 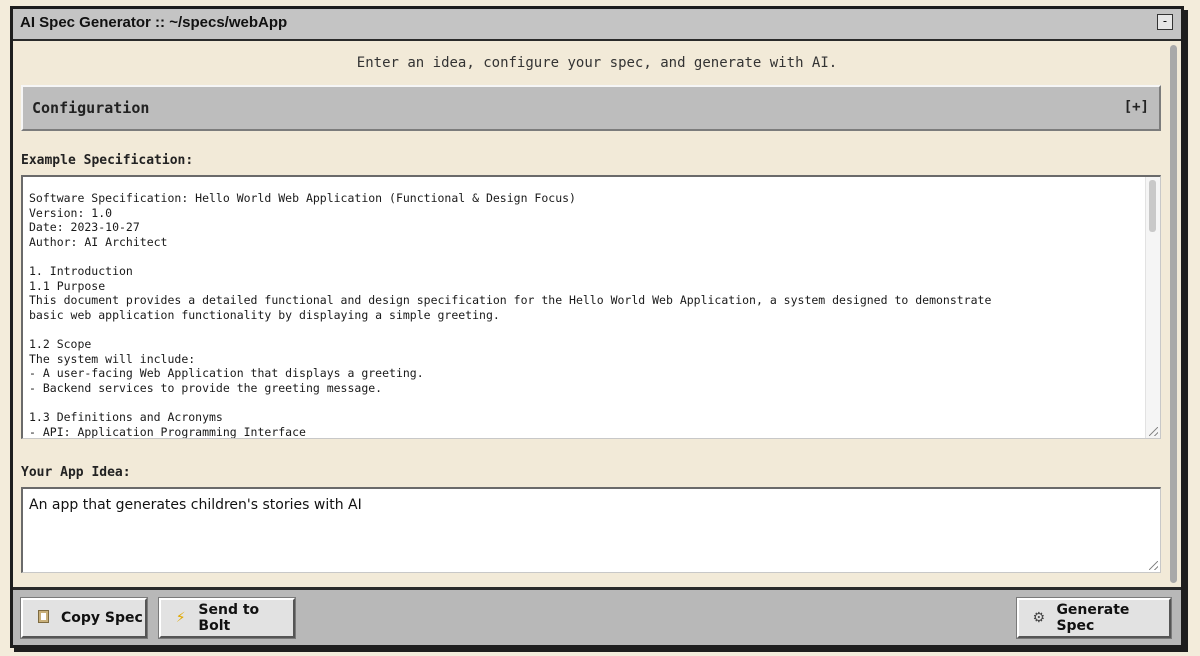 I want to click on example-spec-label: Example Specification:, so click(x=107, y=160).